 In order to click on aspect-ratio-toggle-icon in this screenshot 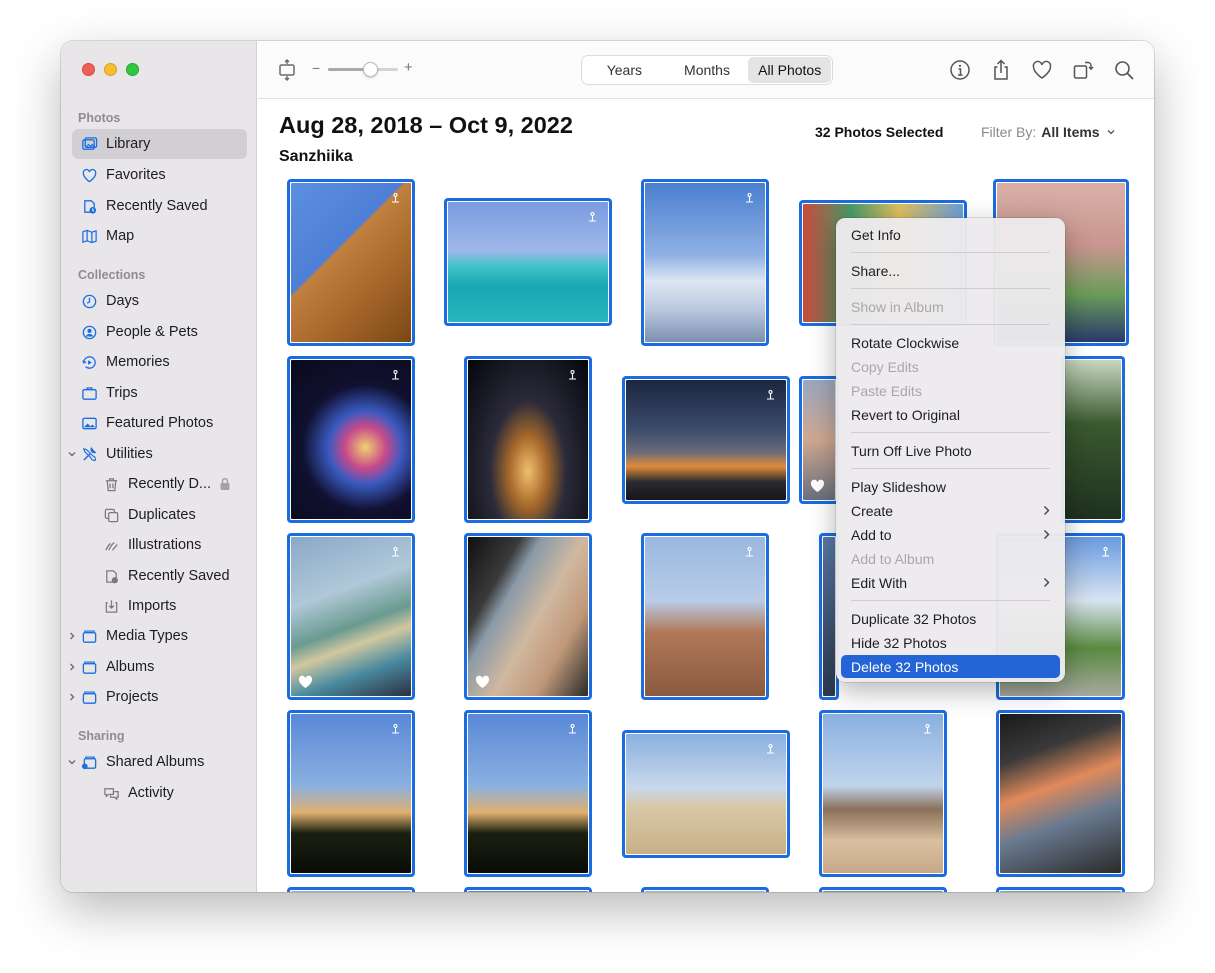, I will do `click(287, 70)`.